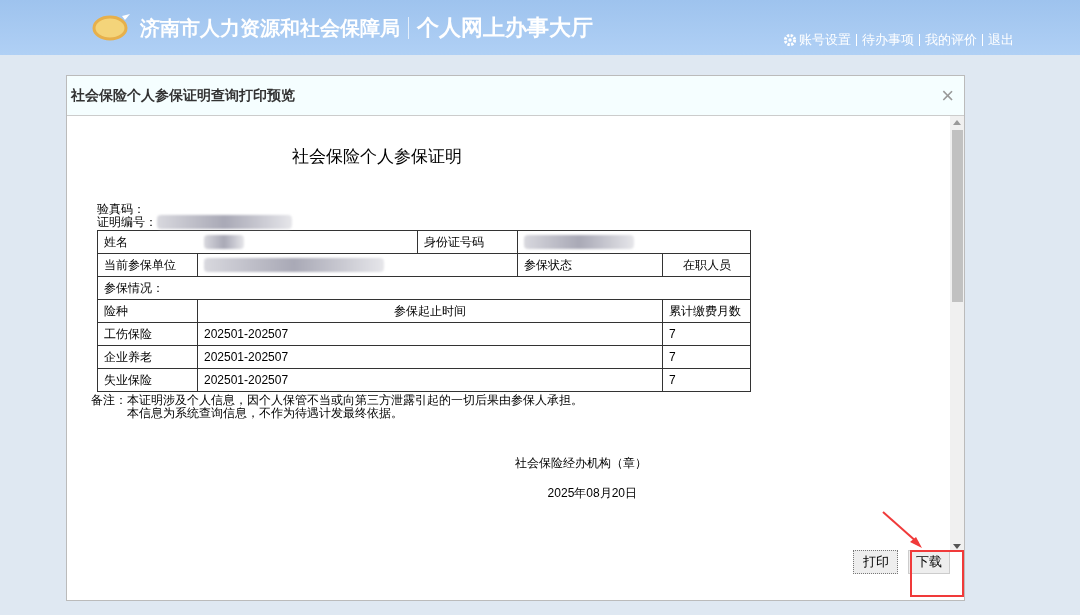 The image size is (1080, 615). Describe the element at coordinates (116, 310) in the screenshot. I see `column-header: 险种` at that location.